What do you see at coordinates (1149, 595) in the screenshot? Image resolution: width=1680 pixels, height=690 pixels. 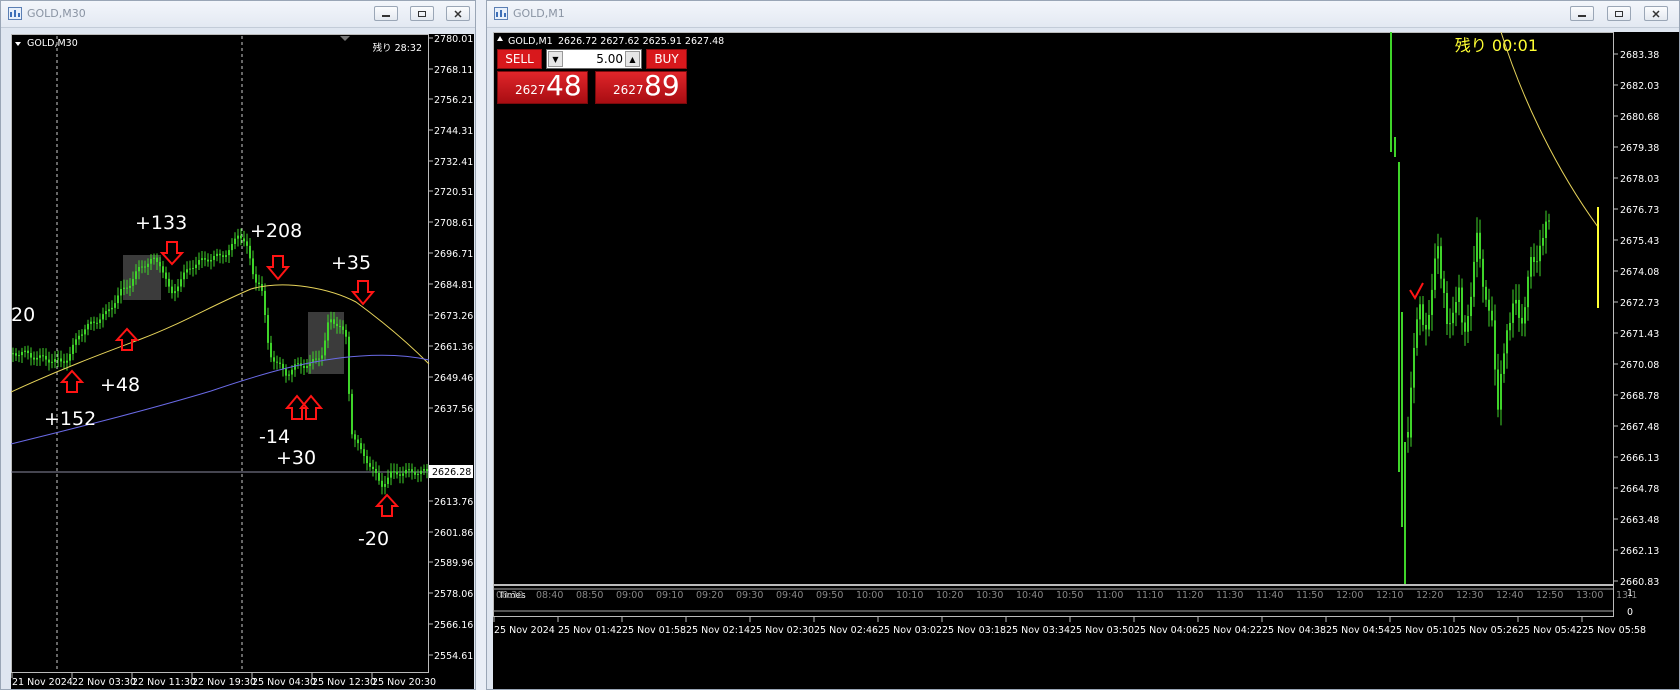 I see `indicator-time-label: 11:10` at bounding box center [1149, 595].